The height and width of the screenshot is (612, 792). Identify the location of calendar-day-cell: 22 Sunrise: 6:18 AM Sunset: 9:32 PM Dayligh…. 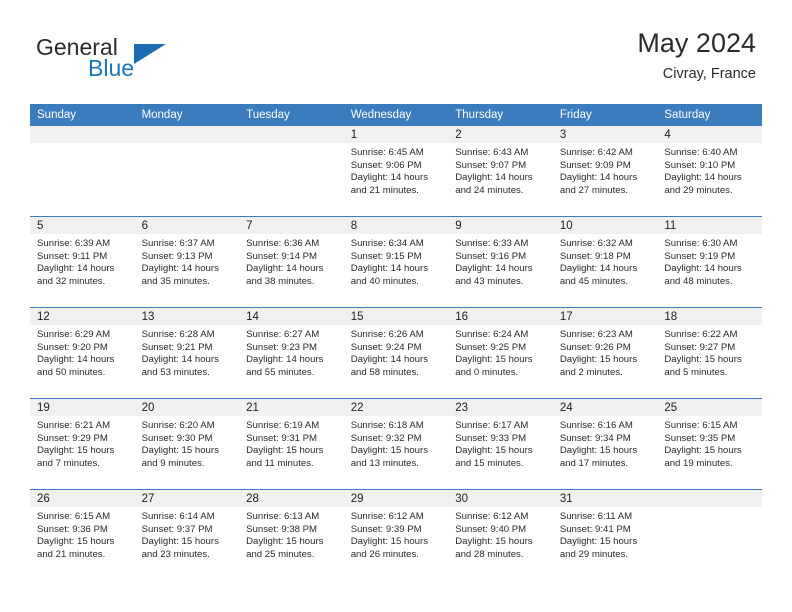
(396, 444).